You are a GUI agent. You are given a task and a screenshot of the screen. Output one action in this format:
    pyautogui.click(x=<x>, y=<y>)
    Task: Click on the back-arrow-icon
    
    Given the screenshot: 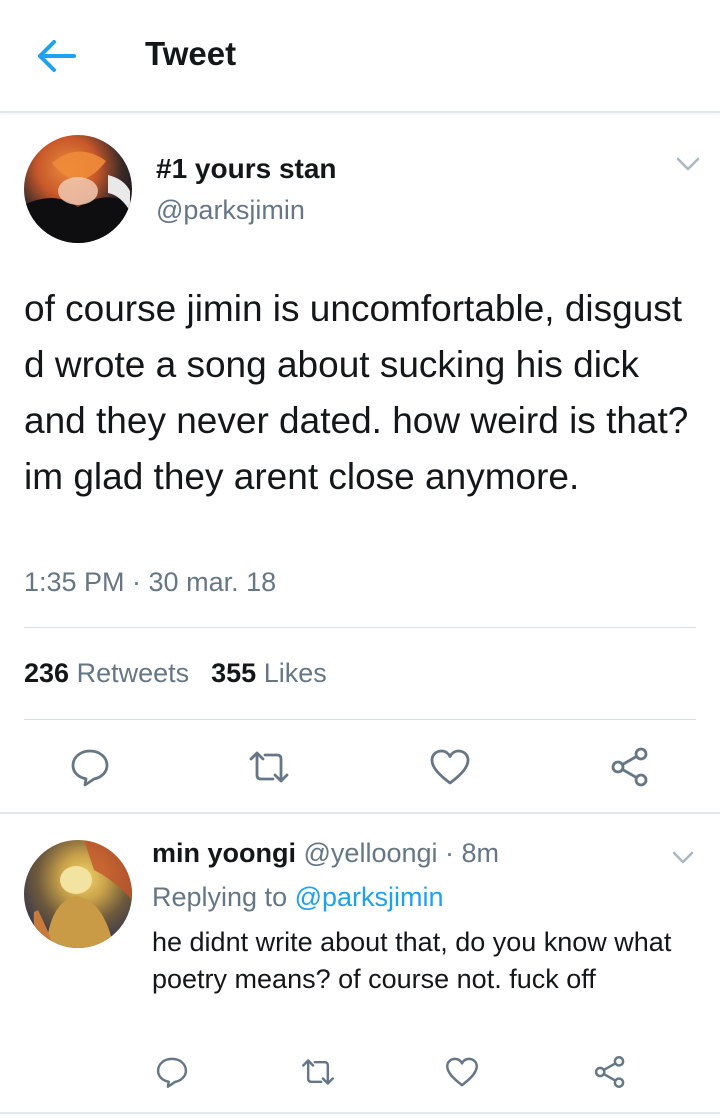 What is the action you would take?
    pyautogui.click(x=56, y=56)
    